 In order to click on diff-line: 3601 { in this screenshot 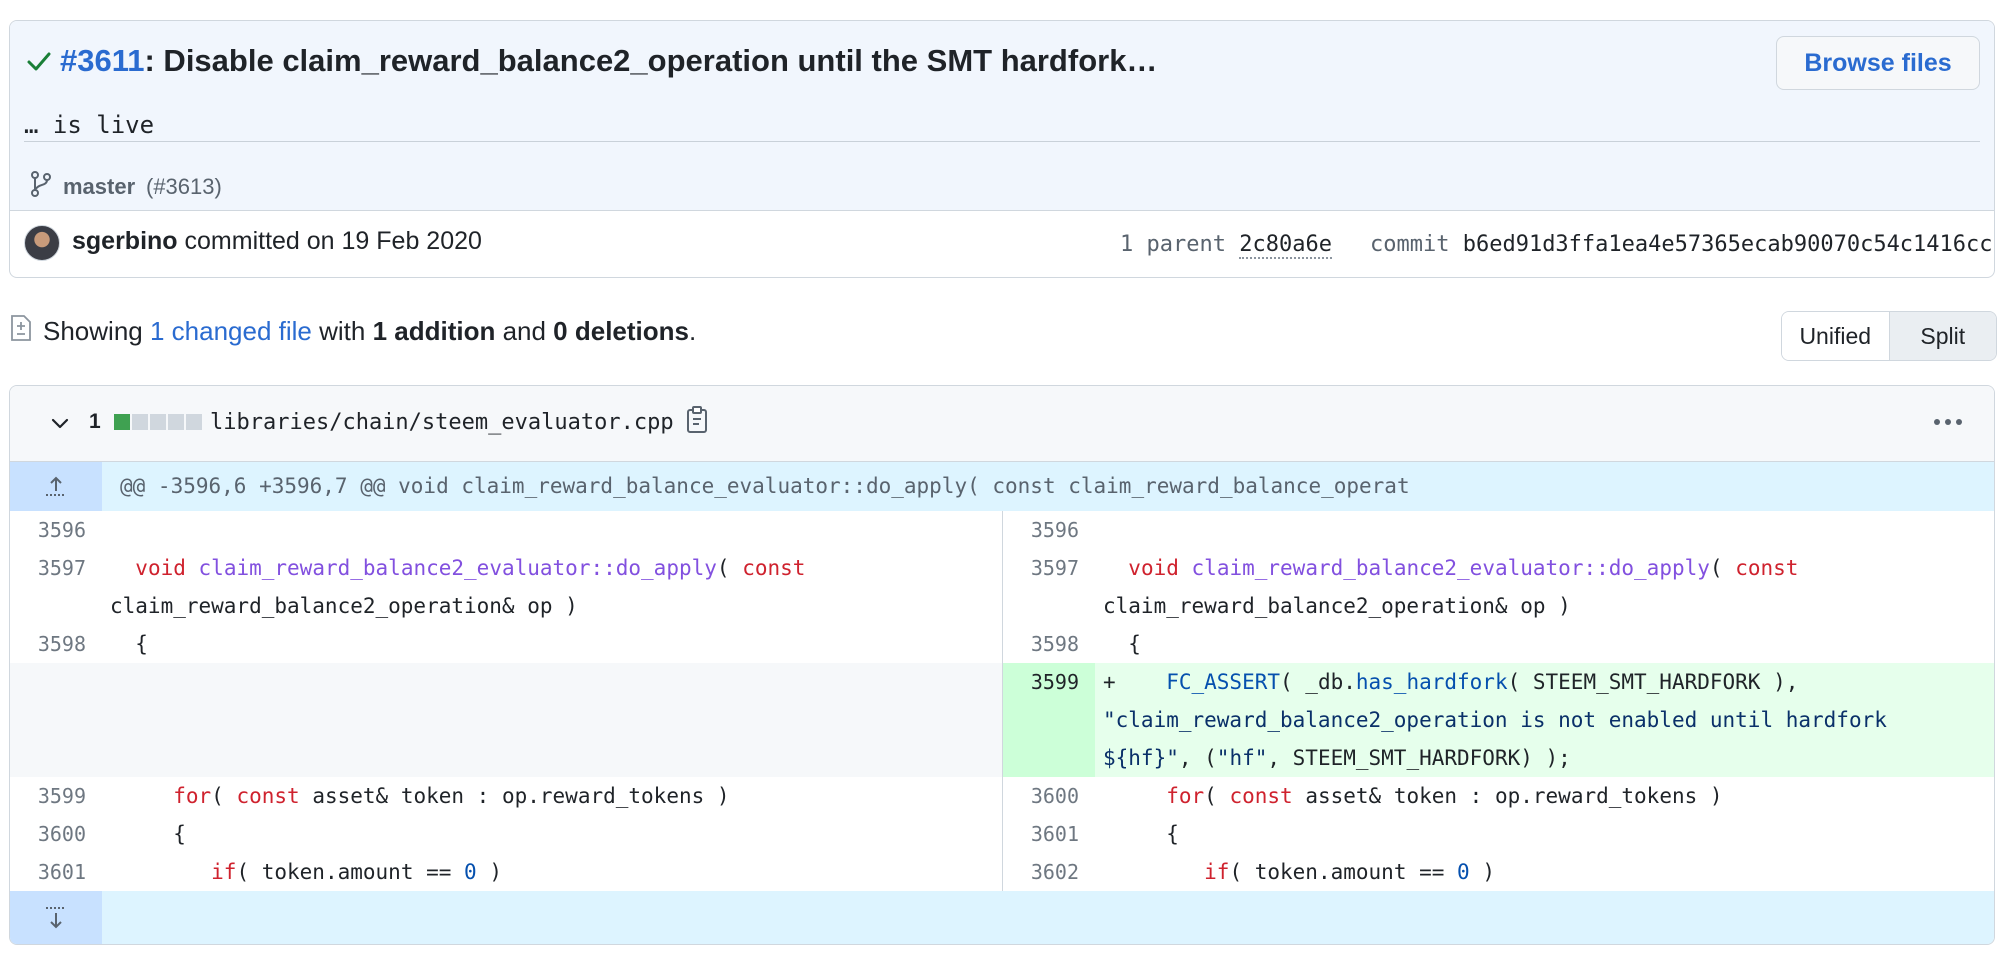, I will do `click(1498, 834)`.